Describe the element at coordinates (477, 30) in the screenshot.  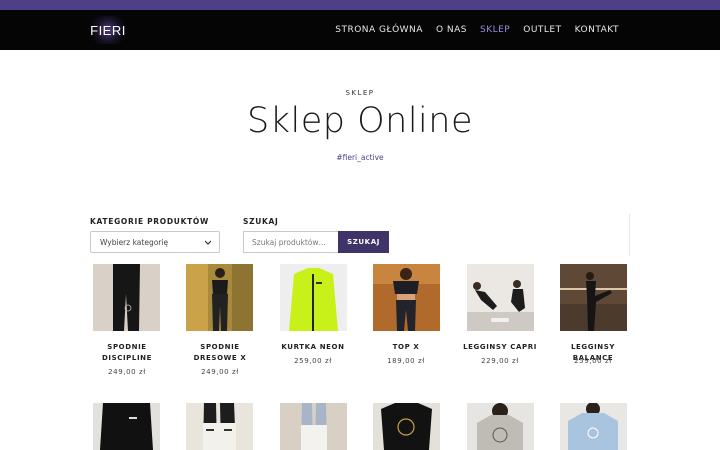
I see `main-nav: STRONA GŁÓWNA O NAS SKLEP OUTLET KONTAKT` at that location.